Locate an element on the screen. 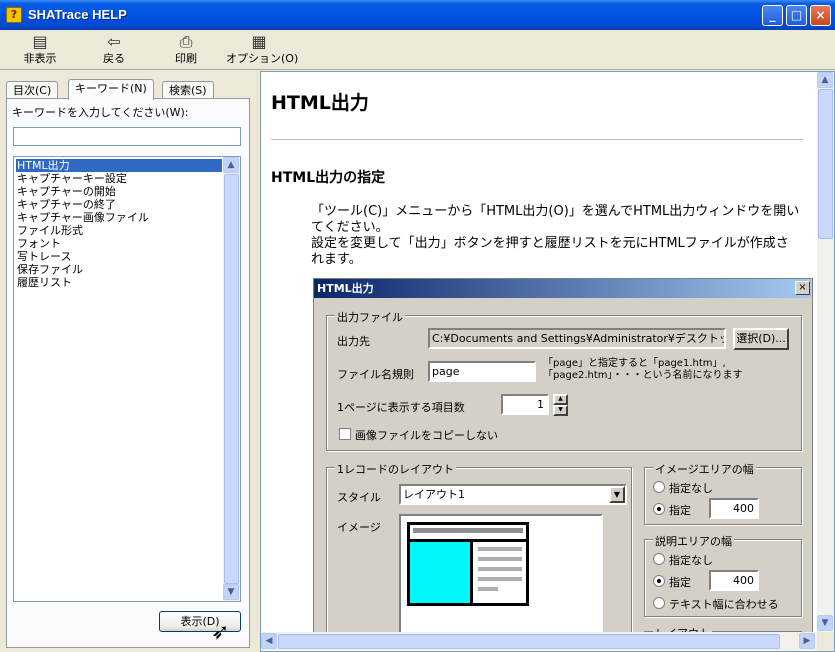 Image resolution: width=835 pixels, height=652 pixels. list-item: ファイル形式 is located at coordinates (119, 230).